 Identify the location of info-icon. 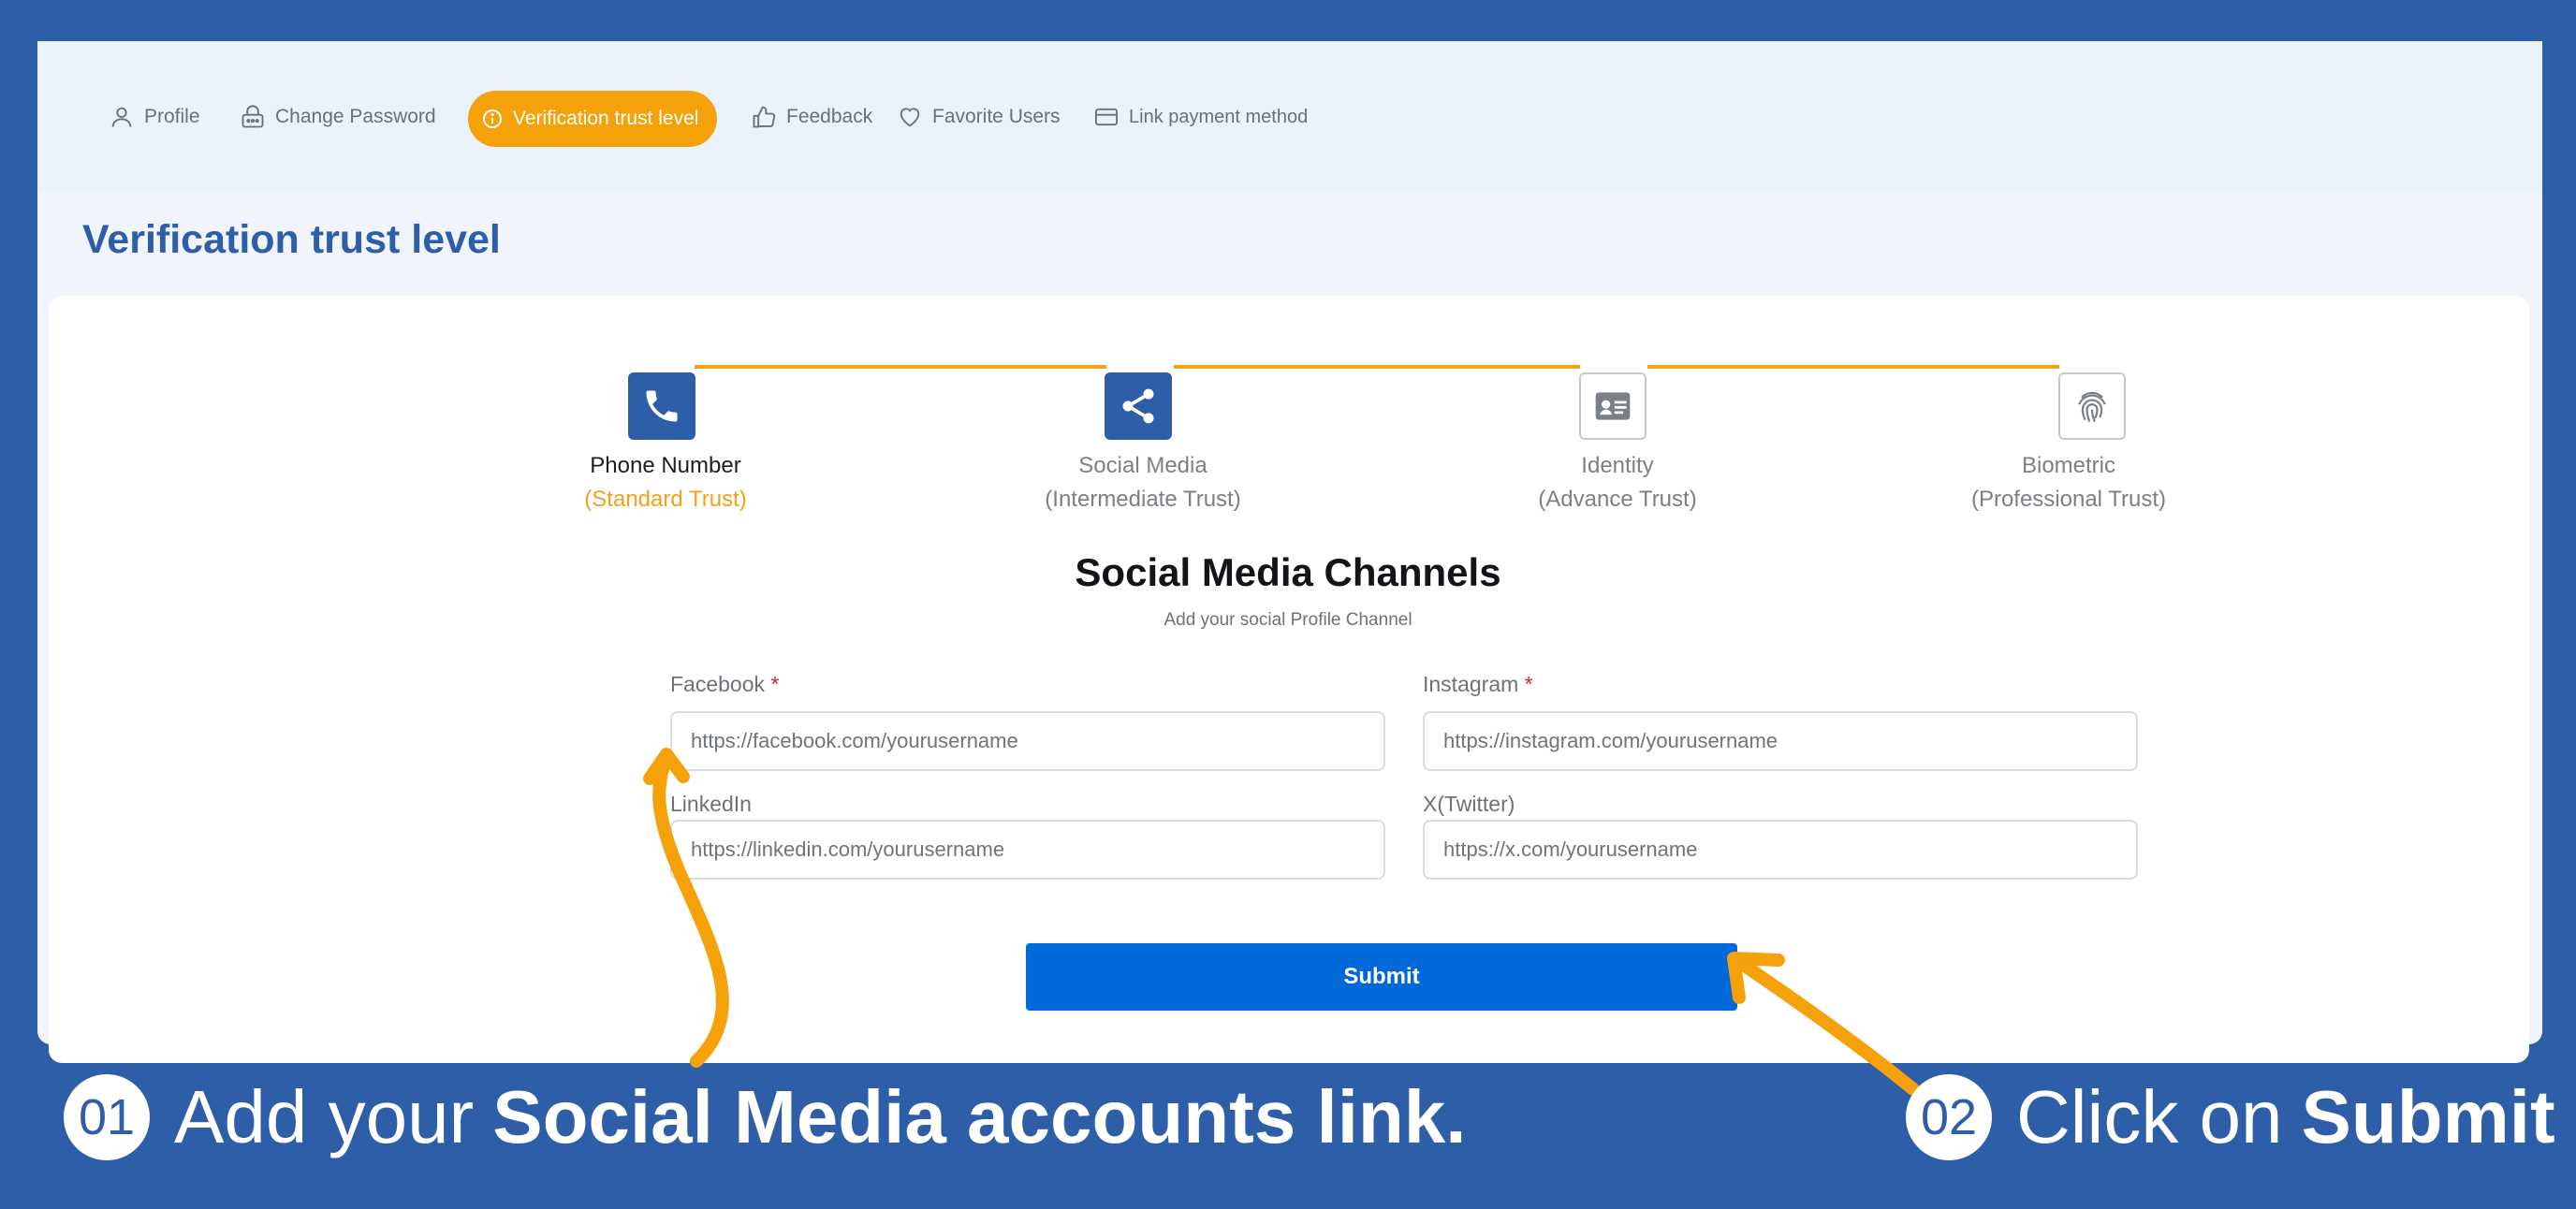
(493, 119).